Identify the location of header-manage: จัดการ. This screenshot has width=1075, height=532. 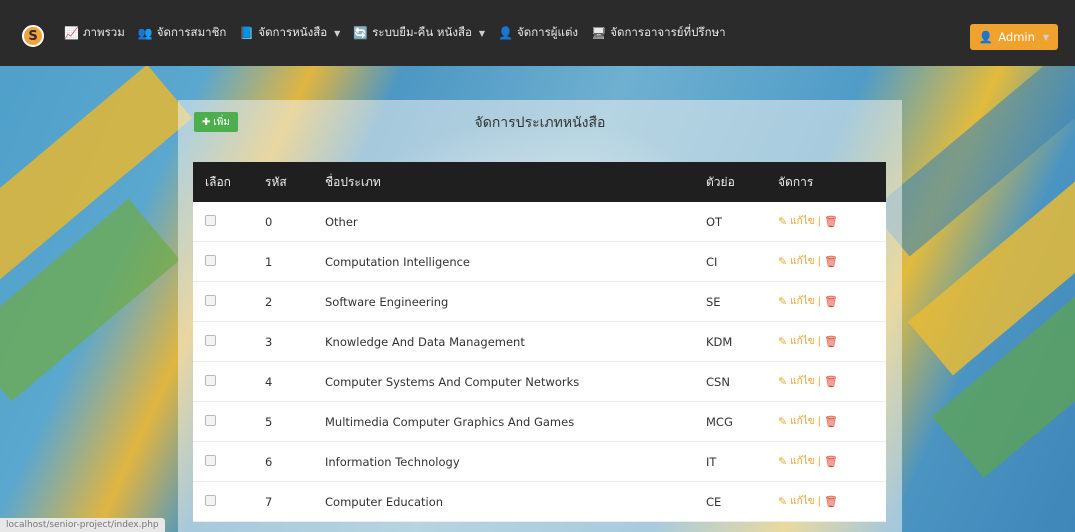
(796, 181).